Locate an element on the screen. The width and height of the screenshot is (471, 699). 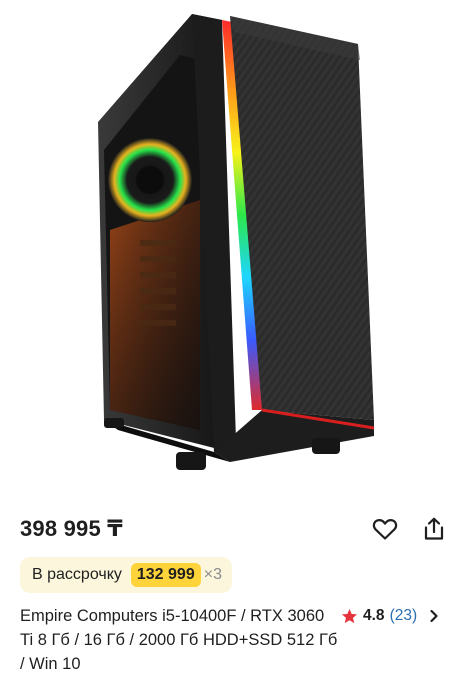
rating-link: 4.8 (23) is located at coordinates (390, 616).